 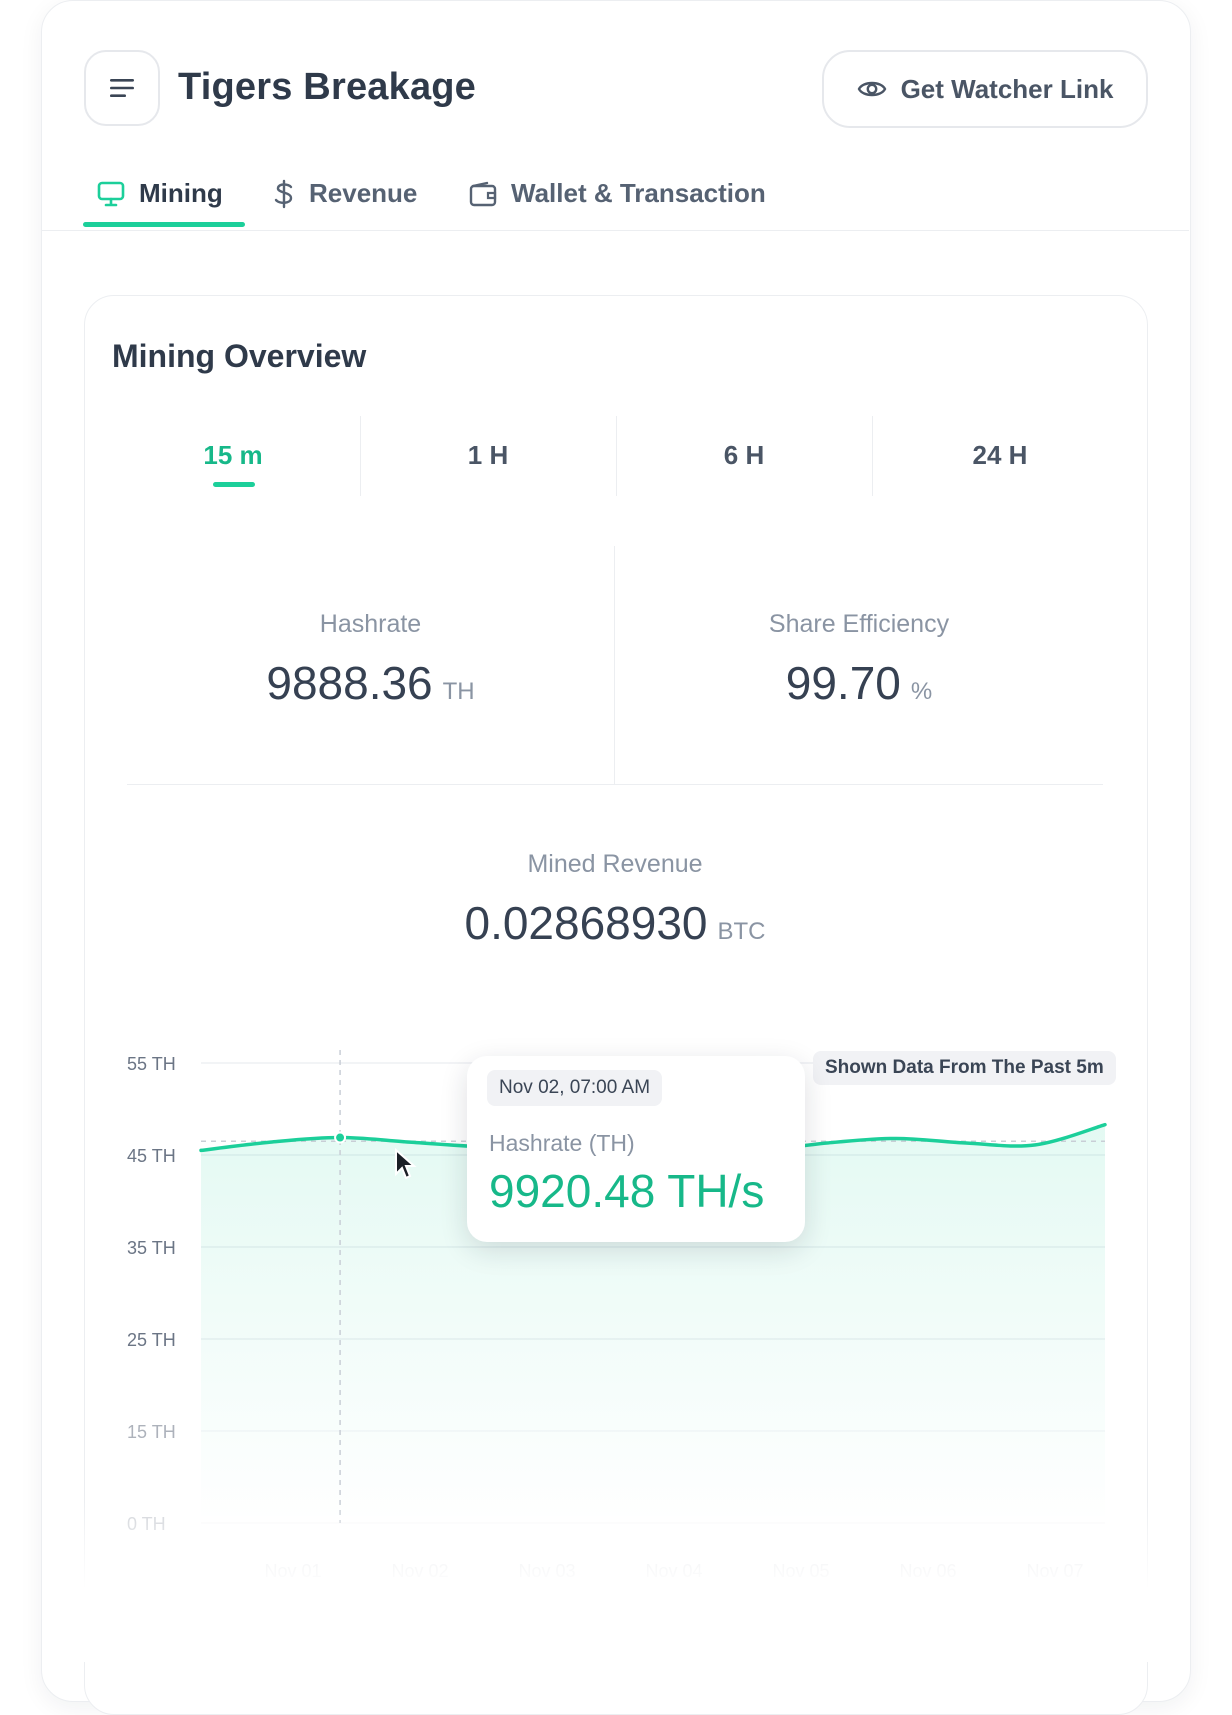 What do you see at coordinates (562, 1143) in the screenshot?
I see `tooltip-label: Hashrate (TH)` at bounding box center [562, 1143].